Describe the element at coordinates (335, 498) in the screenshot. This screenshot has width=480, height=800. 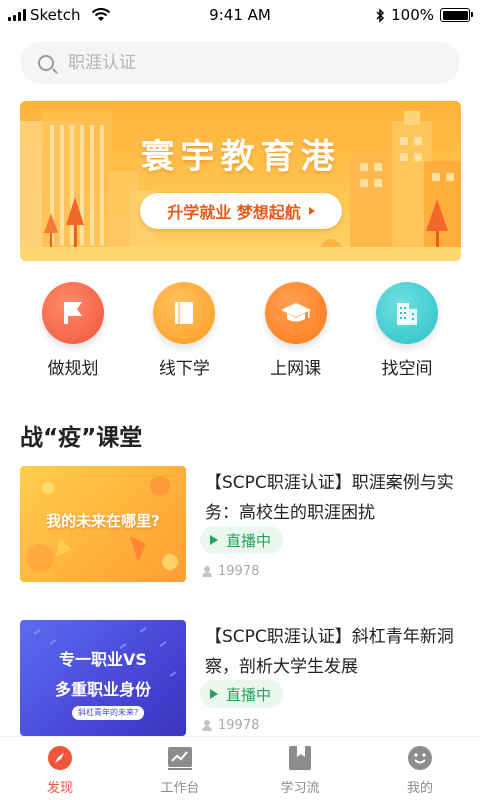
I see `course-title: 【SCPC职涯认证】职涯案例与实务：高校生的职涯困扰` at that location.